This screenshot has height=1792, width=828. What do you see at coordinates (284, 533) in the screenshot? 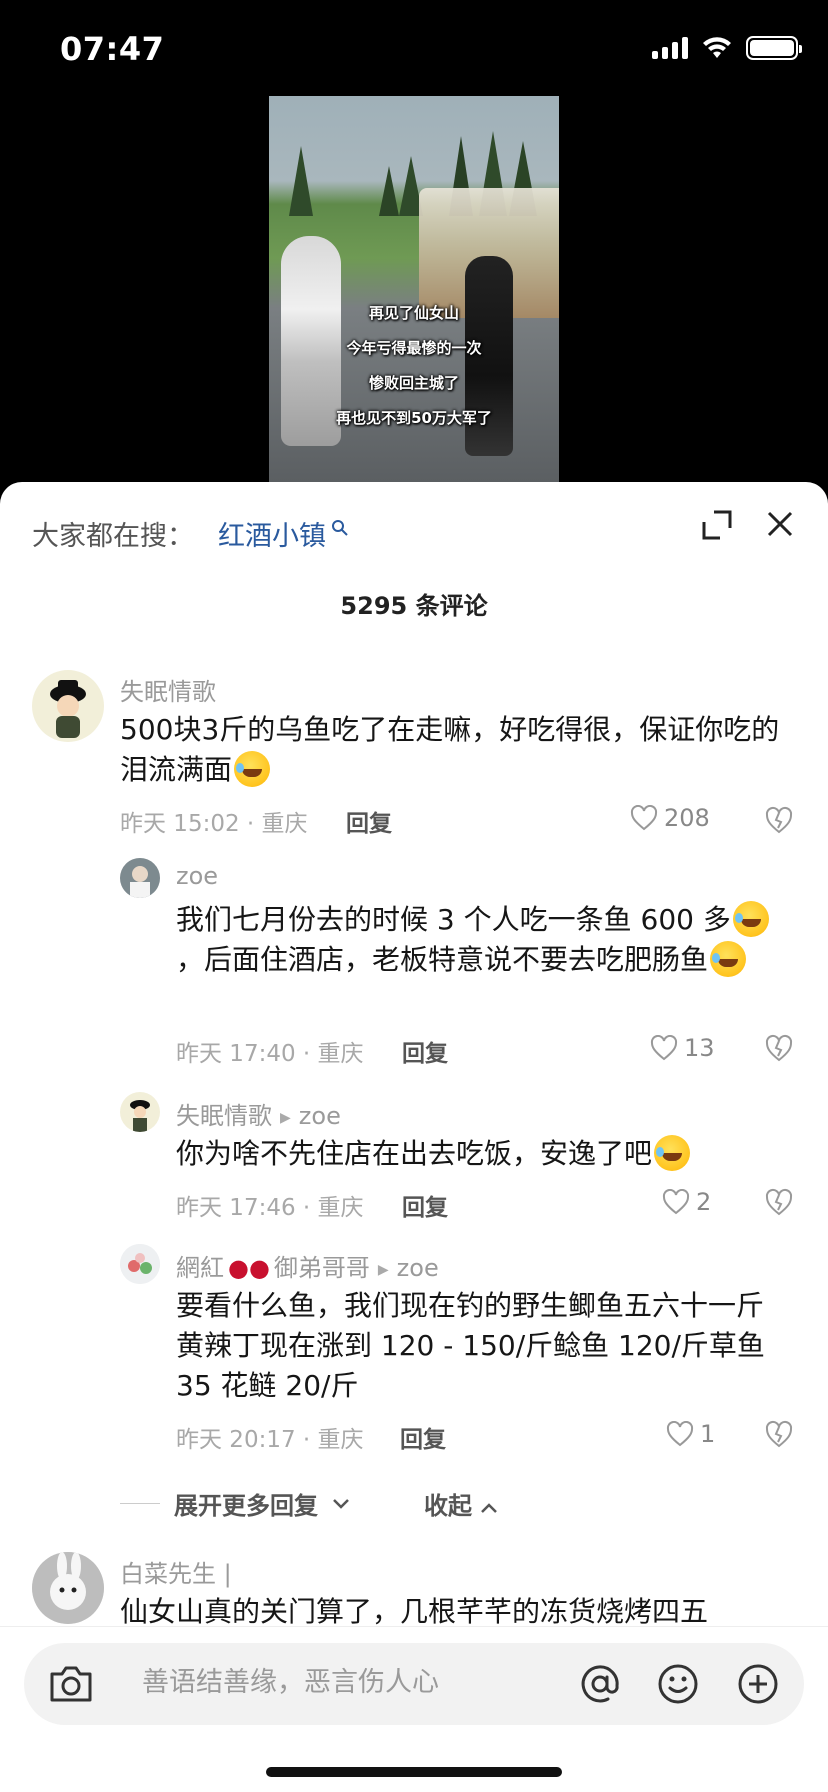
I see `search-keyword-link: 红酒小镇` at bounding box center [284, 533].